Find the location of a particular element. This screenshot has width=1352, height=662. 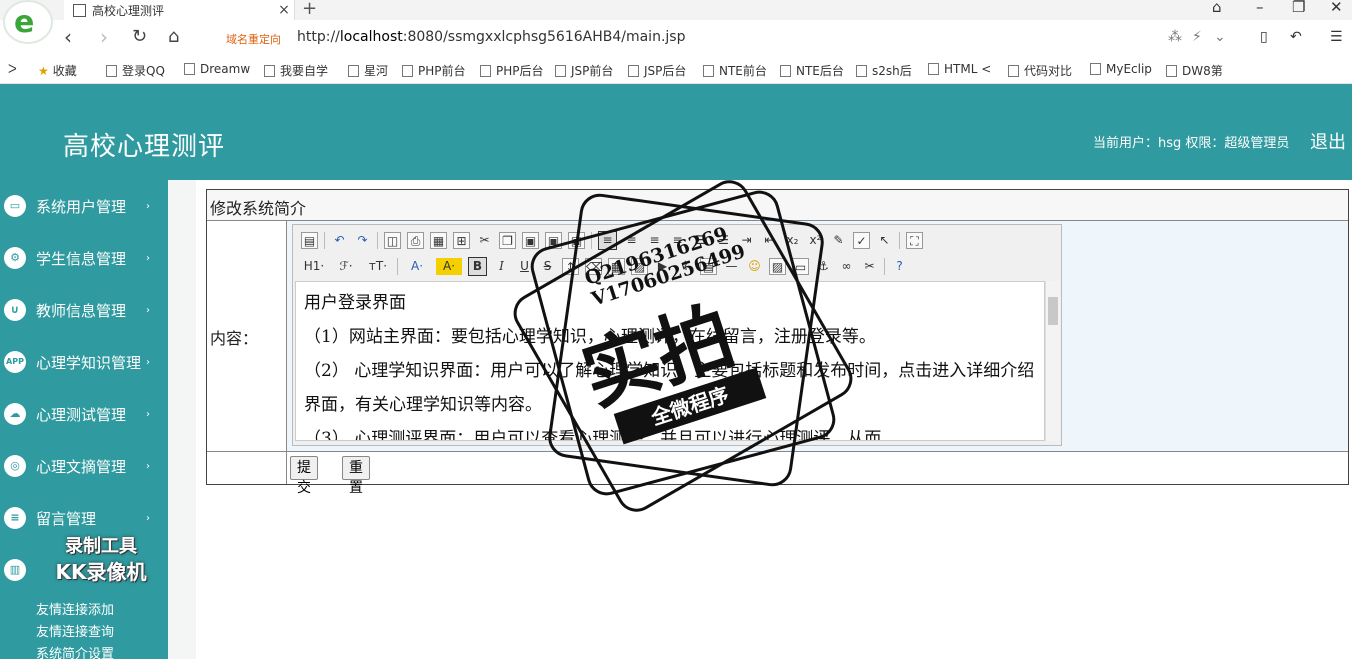

forward-icon: › is located at coordinates (104, 37).